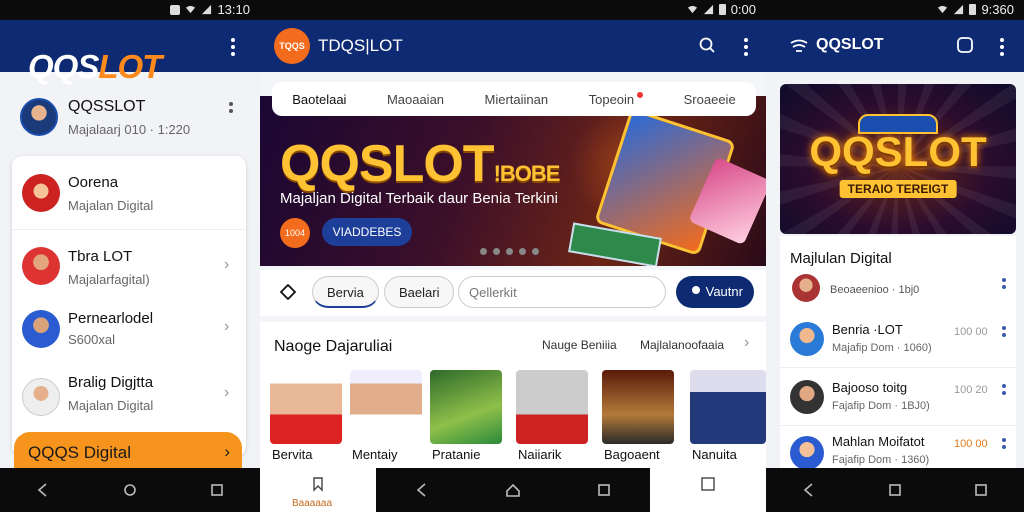  I want to click on status-time: 13:10, so click(233, 9).